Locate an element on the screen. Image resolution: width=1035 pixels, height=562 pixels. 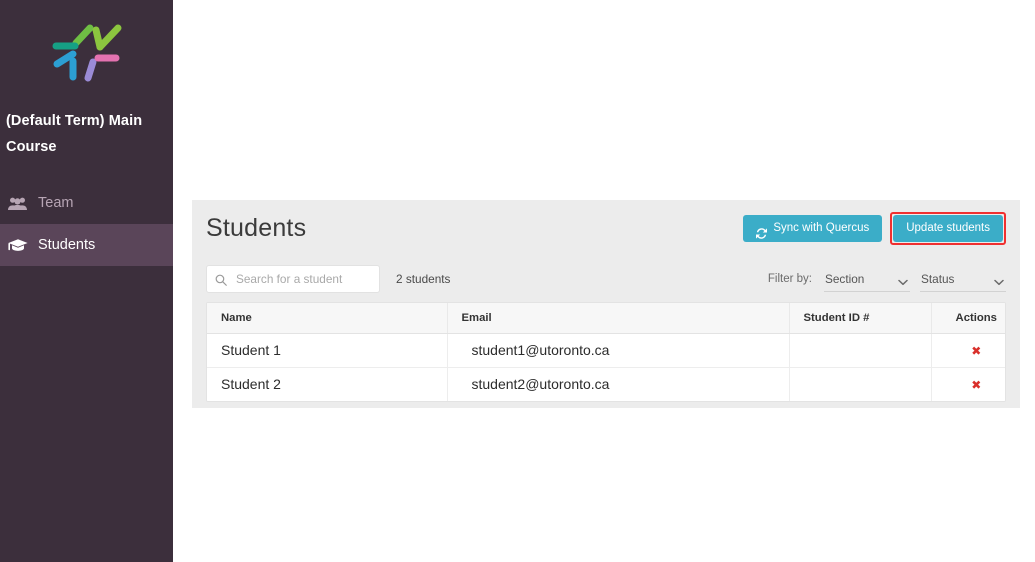
table-row: Student 1 student1@utoronto.ca ✖ is located at coordinates (606, 350).